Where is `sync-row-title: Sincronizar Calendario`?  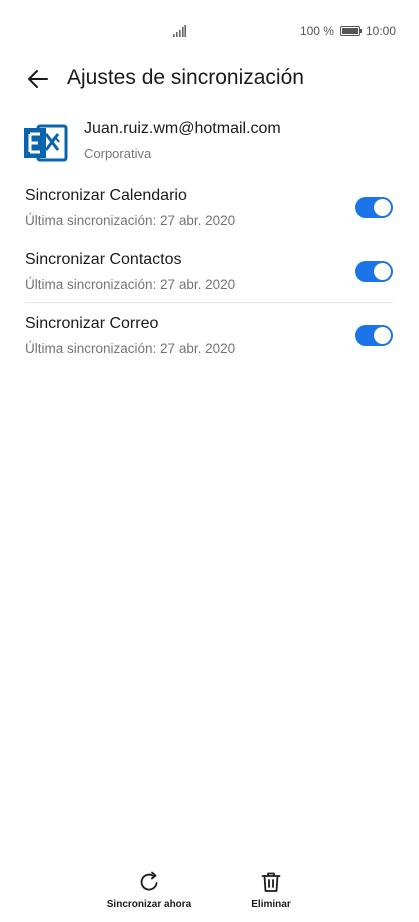 sync-row-title: Sincronizar Calendario is located at coordinates (106, 195).